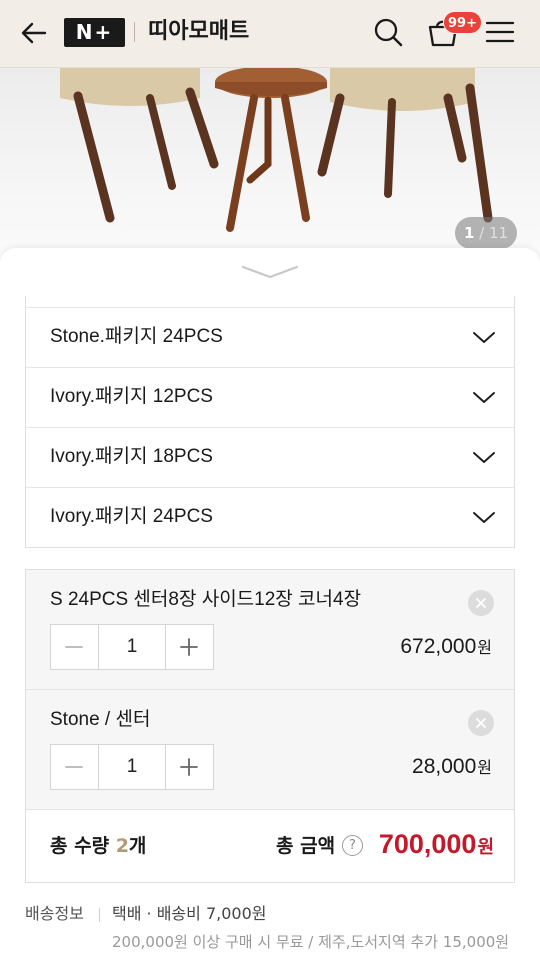  I want to click on shipping-divider, so click(99, 915).